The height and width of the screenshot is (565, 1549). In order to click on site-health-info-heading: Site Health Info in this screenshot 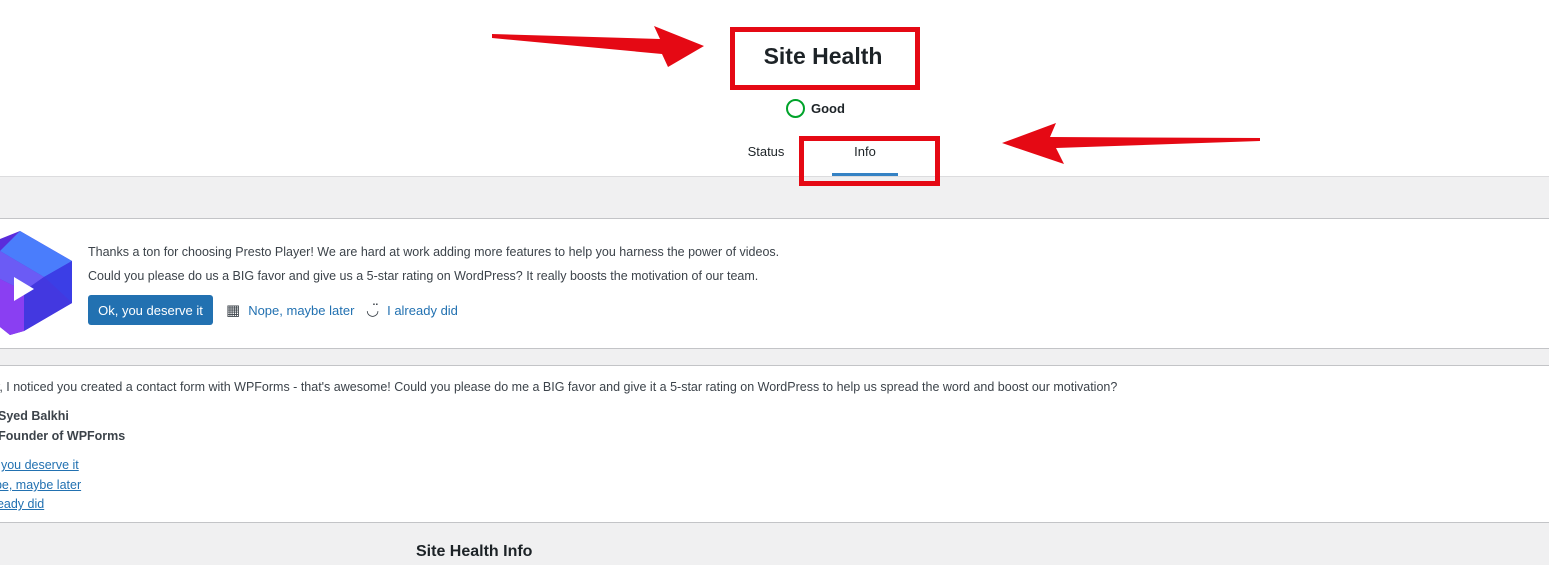, I will do `click(474, 551)`.